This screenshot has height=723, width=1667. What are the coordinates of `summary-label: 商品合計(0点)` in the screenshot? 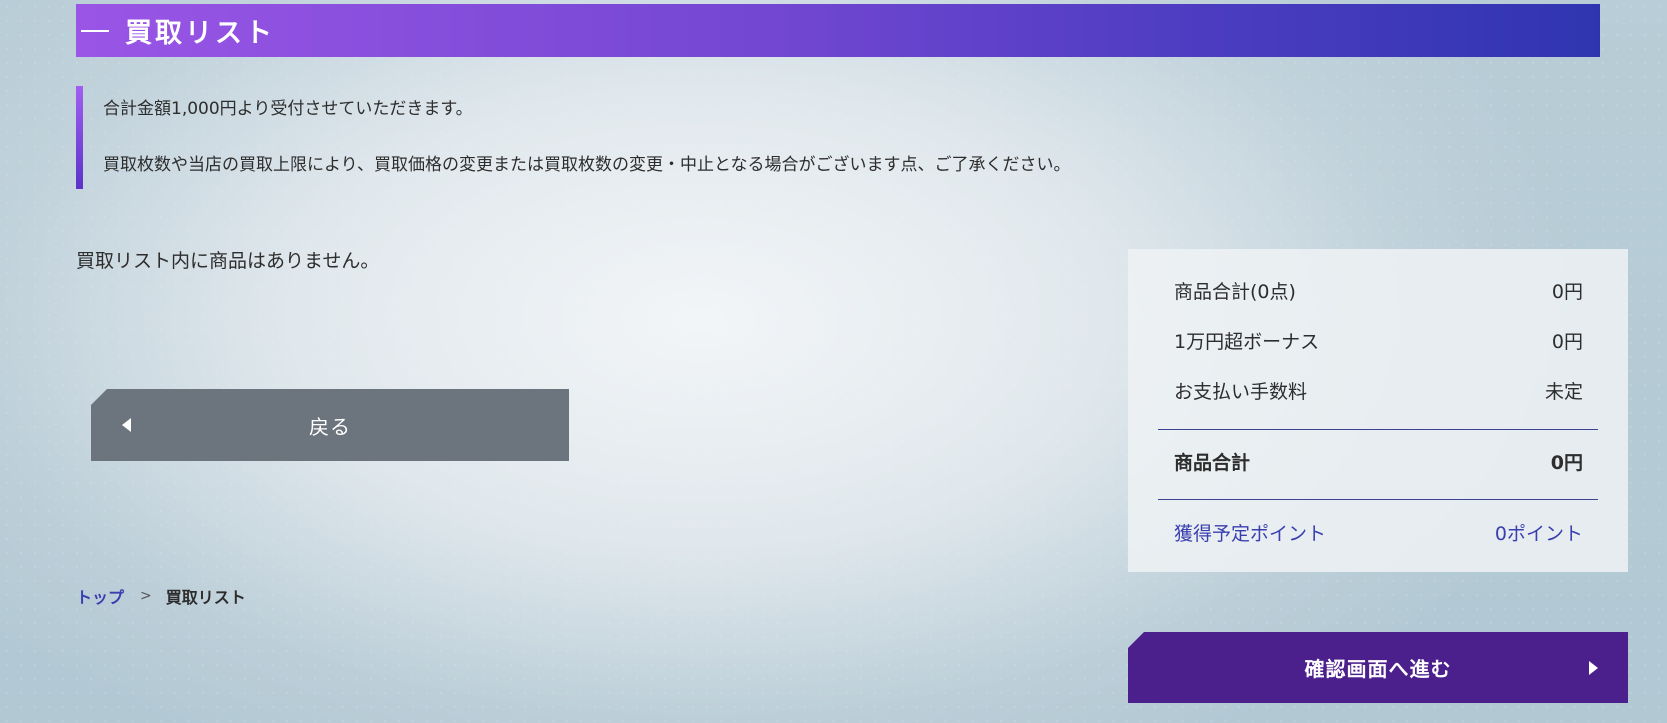 It's located at (1235, 292).